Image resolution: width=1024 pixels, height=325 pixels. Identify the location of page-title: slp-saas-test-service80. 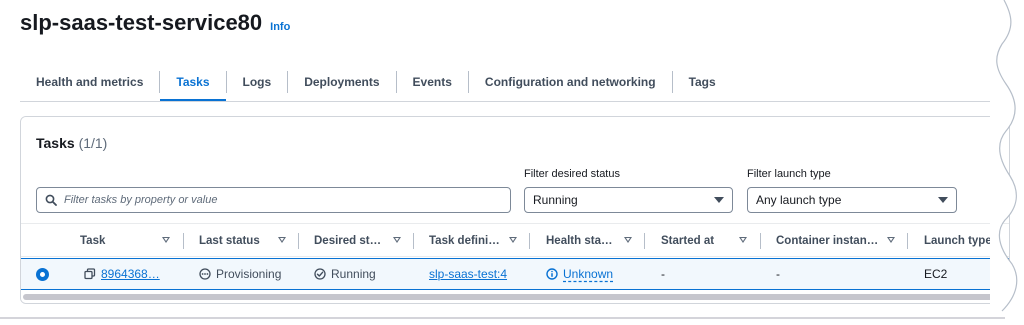
(141, 22).